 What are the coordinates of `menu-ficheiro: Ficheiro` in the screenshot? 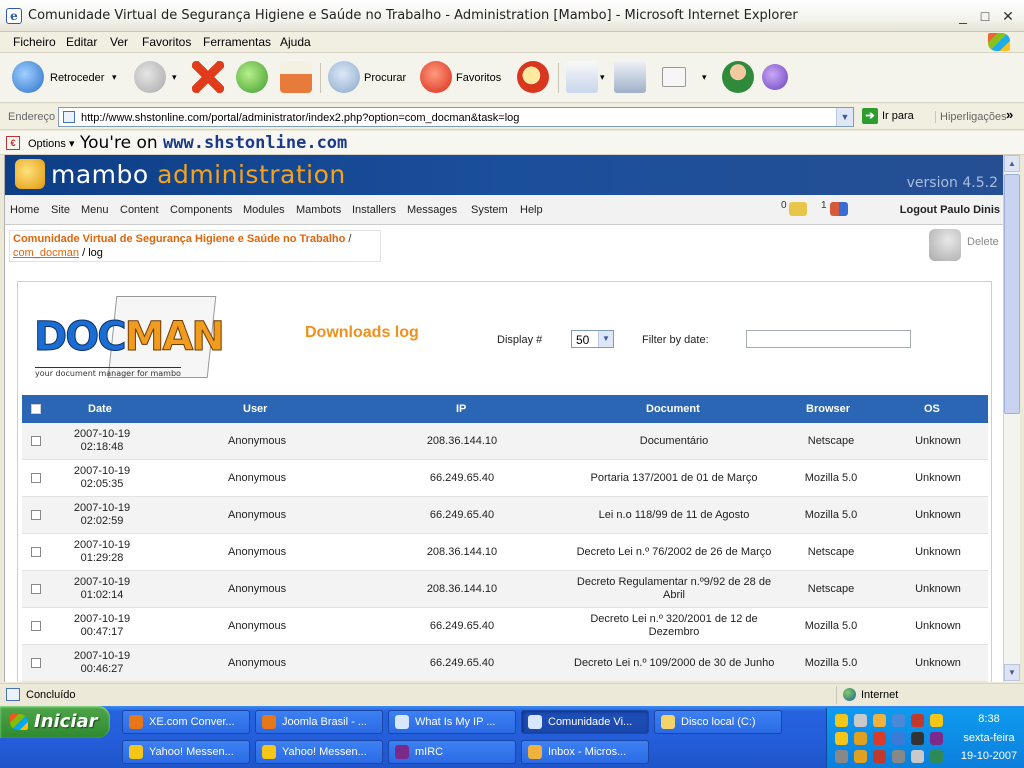 It's located at (34, 42).